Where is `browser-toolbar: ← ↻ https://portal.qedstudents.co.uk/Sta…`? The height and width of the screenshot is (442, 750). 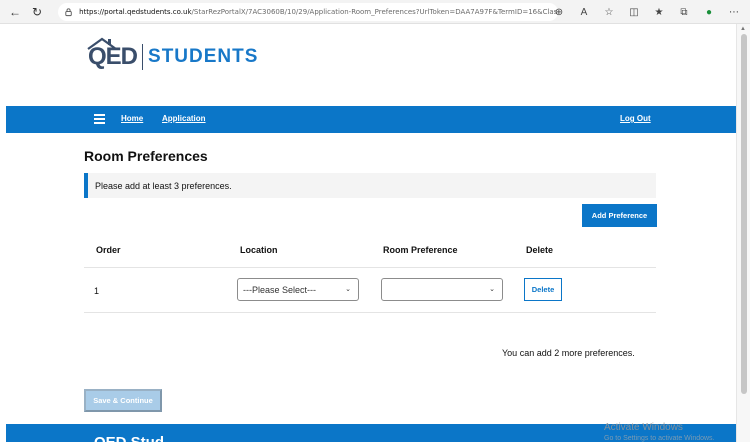
browser-toolbar: ← ↻ https://portal.qedstudents.co.uk/Sta… is located at coordinates (375, 12).